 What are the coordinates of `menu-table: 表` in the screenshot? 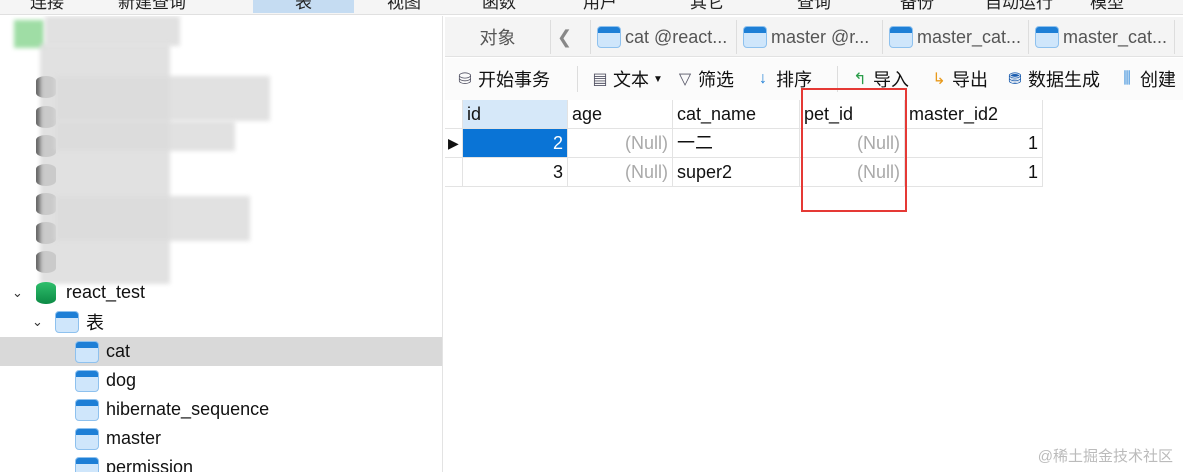 It's located at (303, 6).